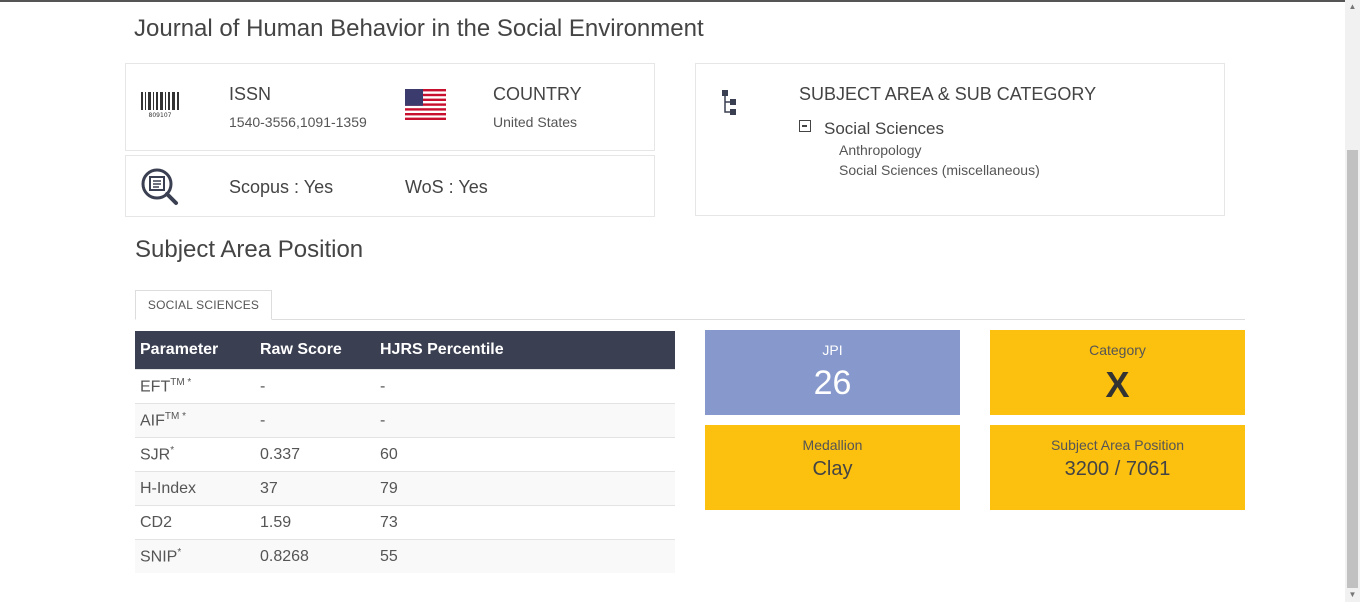 This screenshot has width=1360, height=602. What do you see at coordinates (1352, 7) in the screenshot?
I see `scroll-up-icon: ▲` at bounding box center [1352, 7].